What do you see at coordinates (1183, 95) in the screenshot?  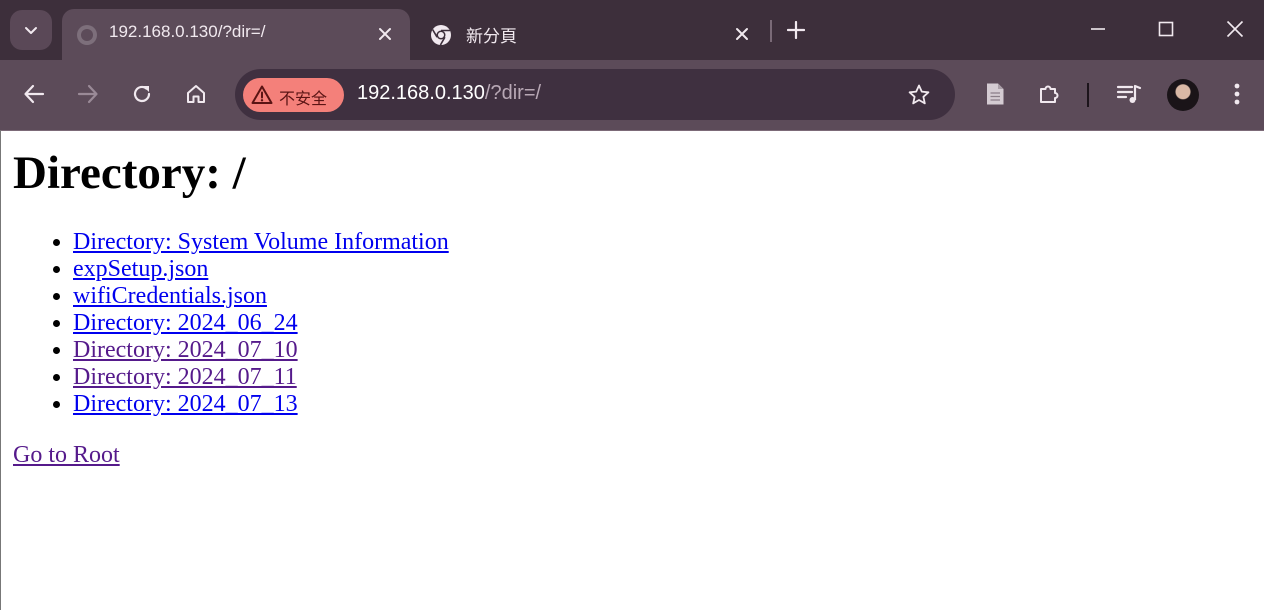 I see `profile-avatar` at bounding box center [1183, 95].